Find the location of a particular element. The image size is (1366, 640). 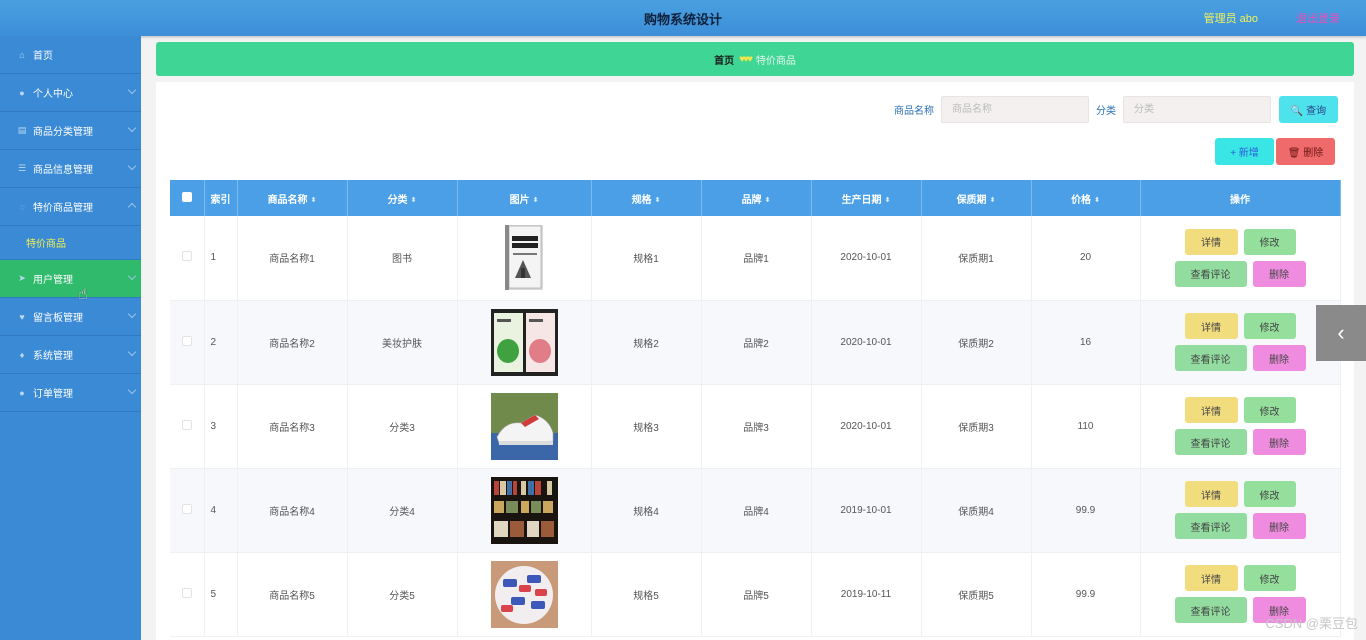

sidebar-subitem-special-products: 特价商品 is located at coordinates (70, 243).